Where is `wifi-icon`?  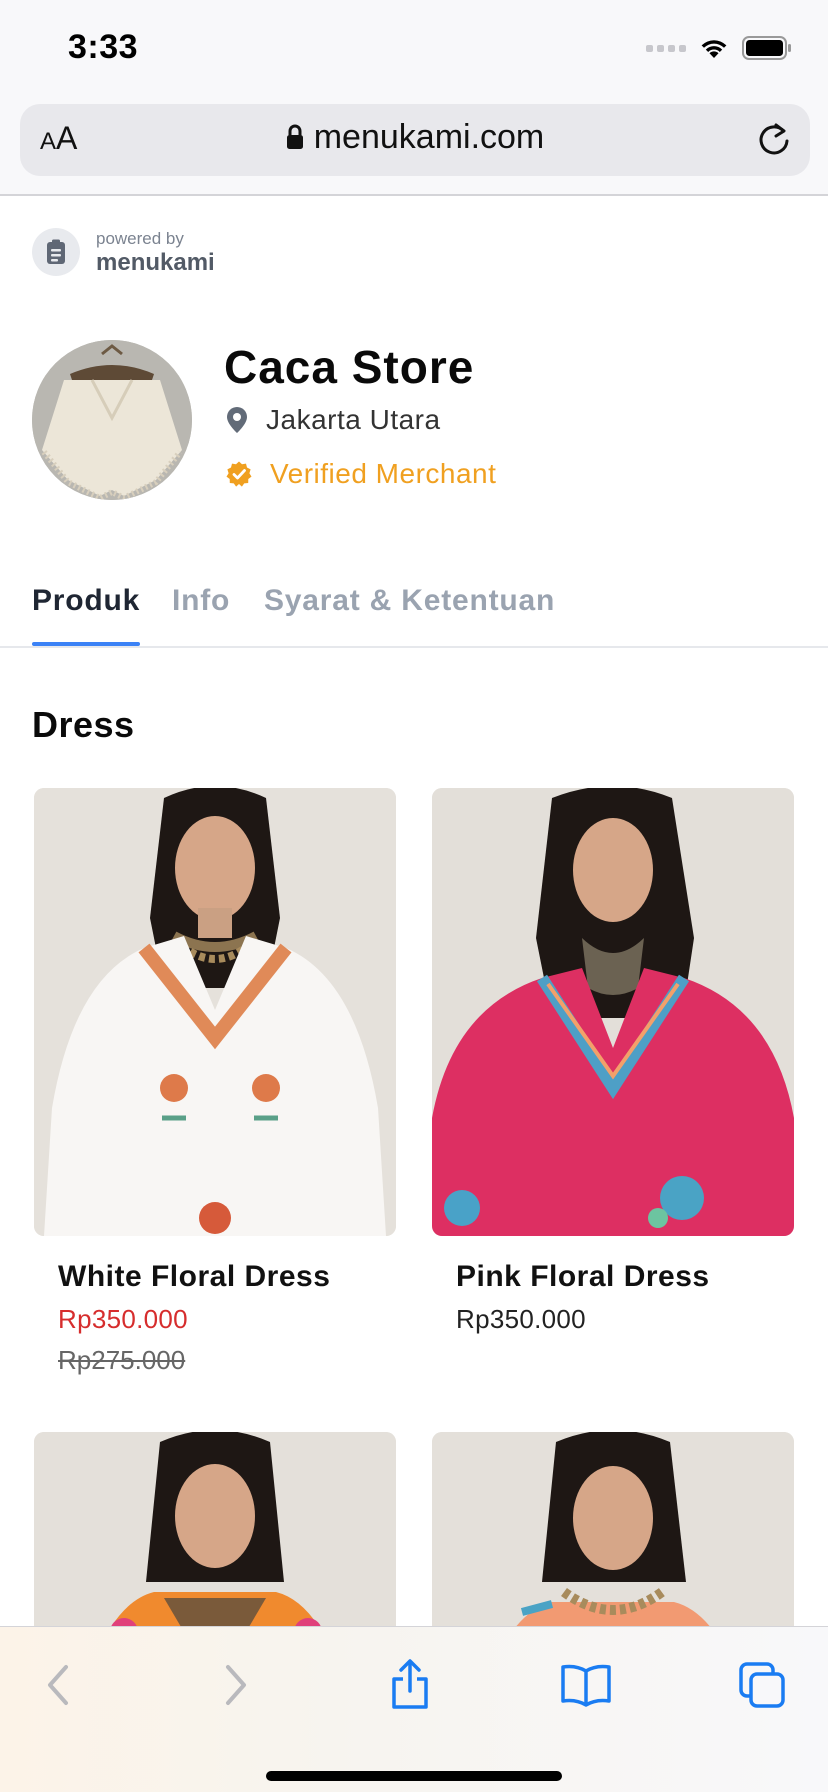 wifi-icon is located at coordinates (714, 49).